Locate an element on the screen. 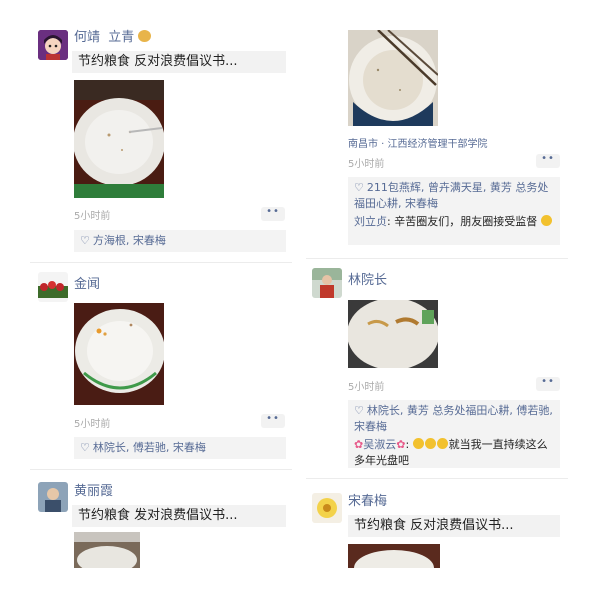 Image resolution: width=600 pixels, height=599 pixels. post-location: 南昌市 · 江西经济管理干部学院 is located at coordinates (418, 142).